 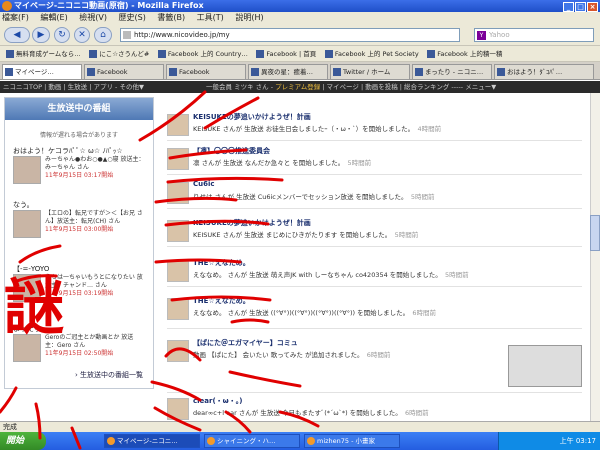 What do you see at coordinates (132, 17) in the screenshot?
I see `menu-history: 歷史(S)` at bounding box center [132, 17].